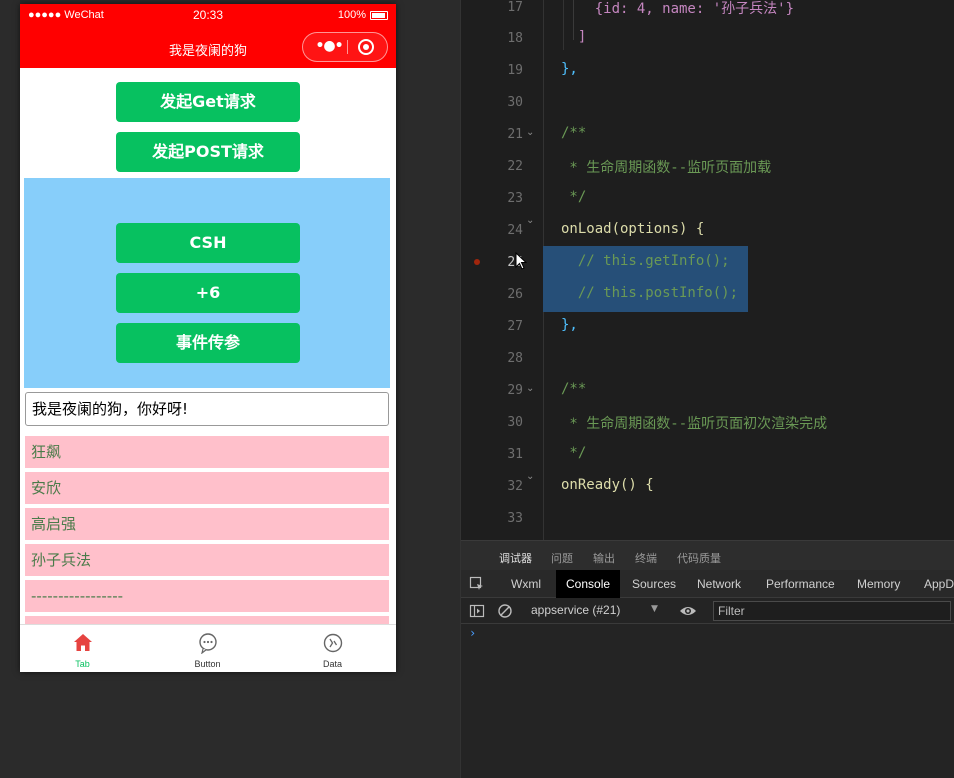 The width and height of the screenshot is (954, 778). I want to click on code-line: onLoad(options) {, so click(633, 229).